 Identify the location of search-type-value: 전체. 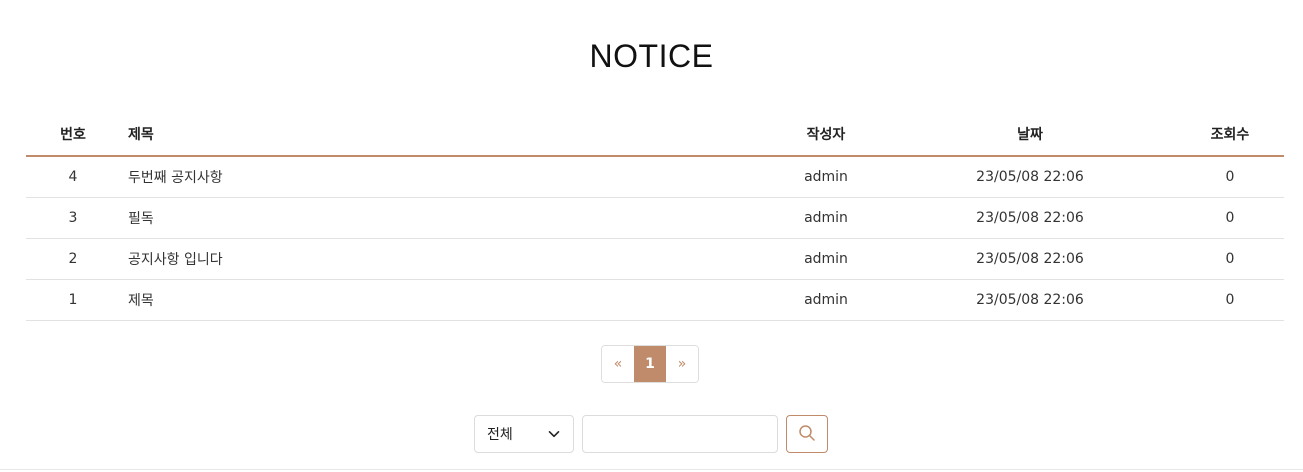
(500, 435).